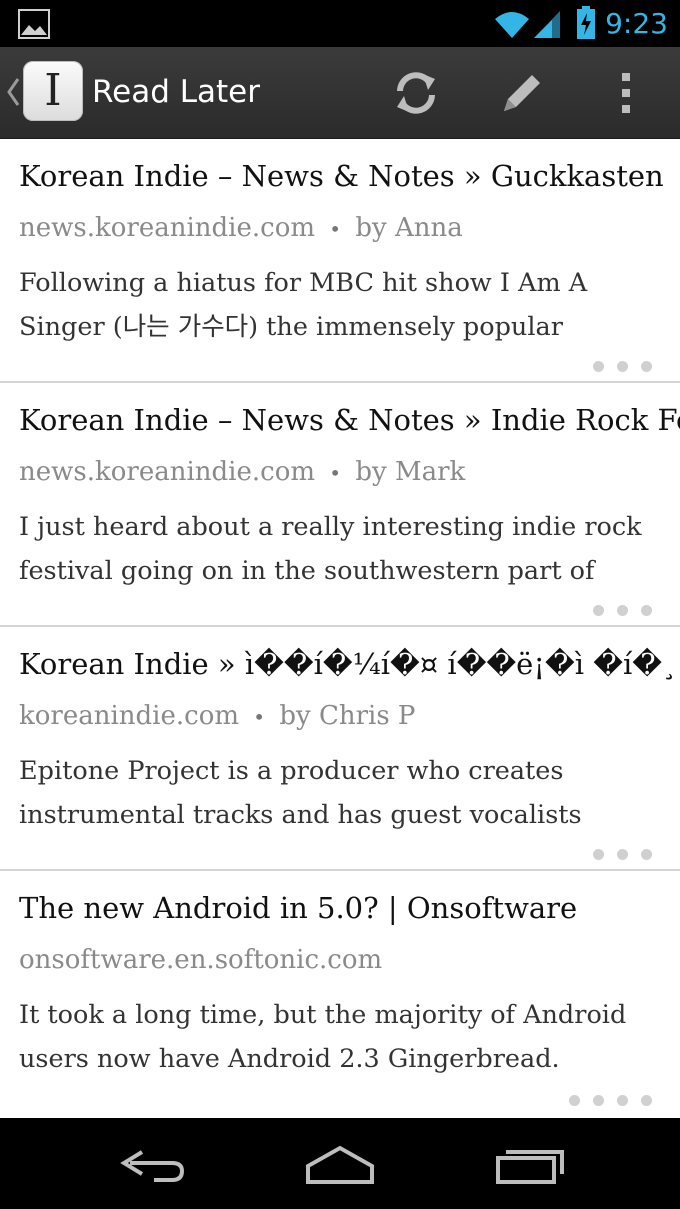 The image size is (680, 1209). I want to click on article-author: by Mark, so click(410, 472).